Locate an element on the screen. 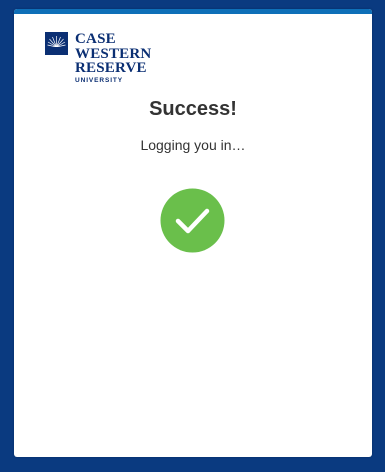  card-top-accent-bar is located at coordinates (193, 11).